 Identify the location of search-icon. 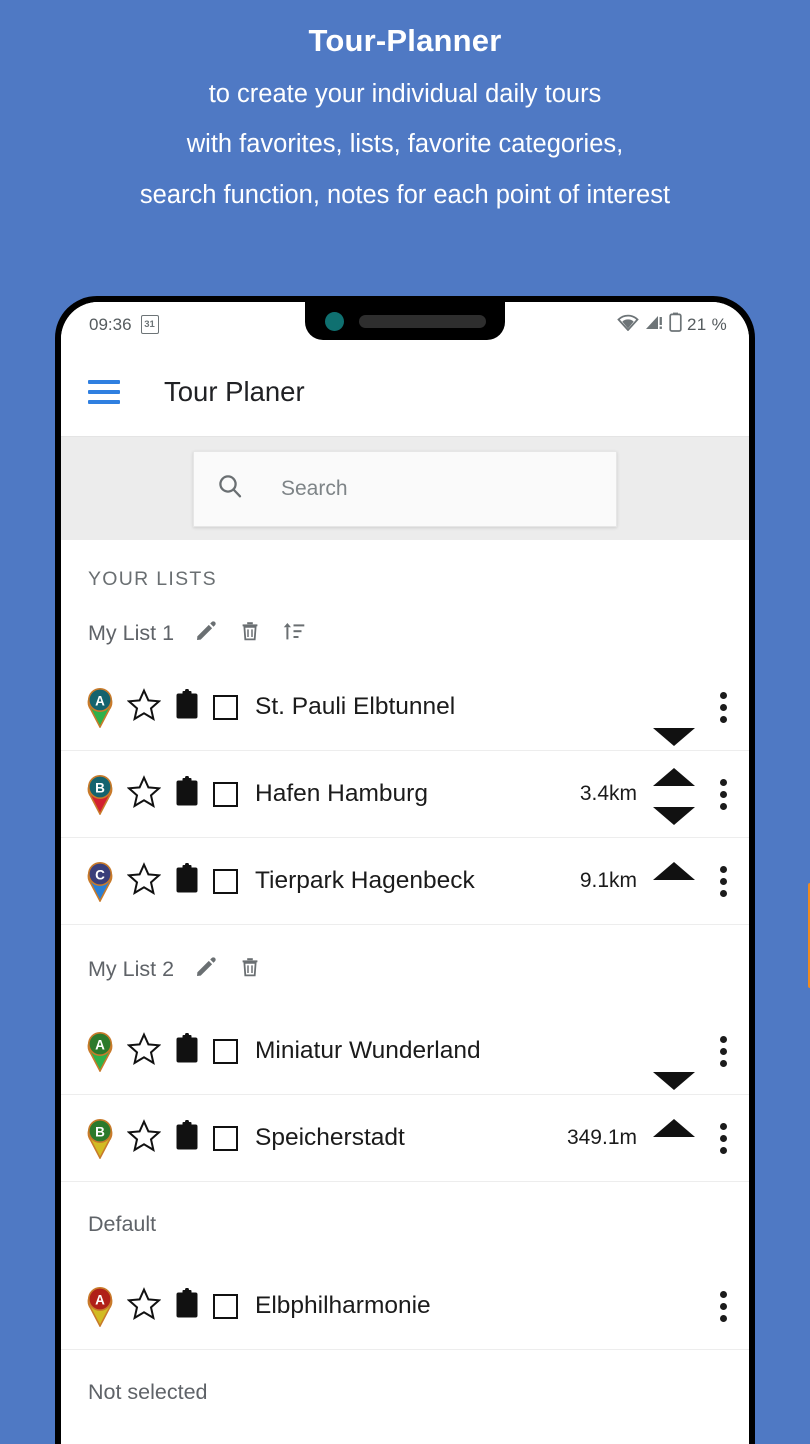
(230, 488).